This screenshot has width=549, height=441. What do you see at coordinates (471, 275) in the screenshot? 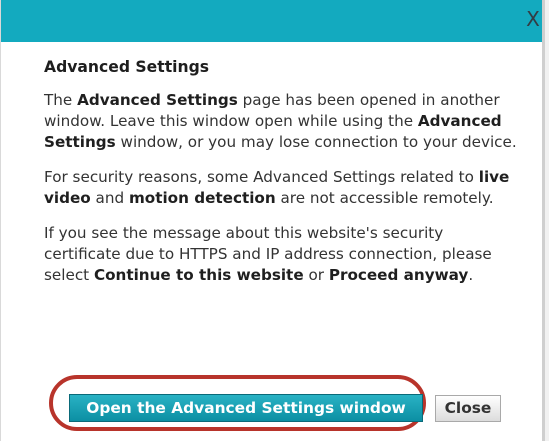
I see `paragraph-text: .` at bounding box center [471, 275].